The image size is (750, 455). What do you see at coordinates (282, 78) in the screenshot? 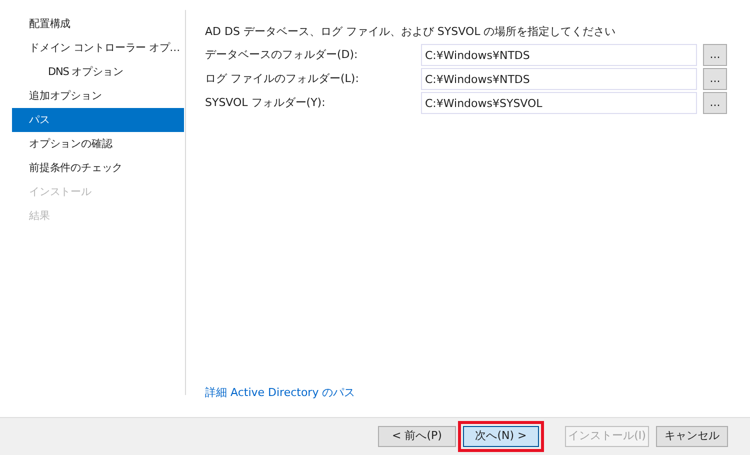
I see `field-label: ログ ファイルのフォルダー(L):` at bounding box center [282, 78].